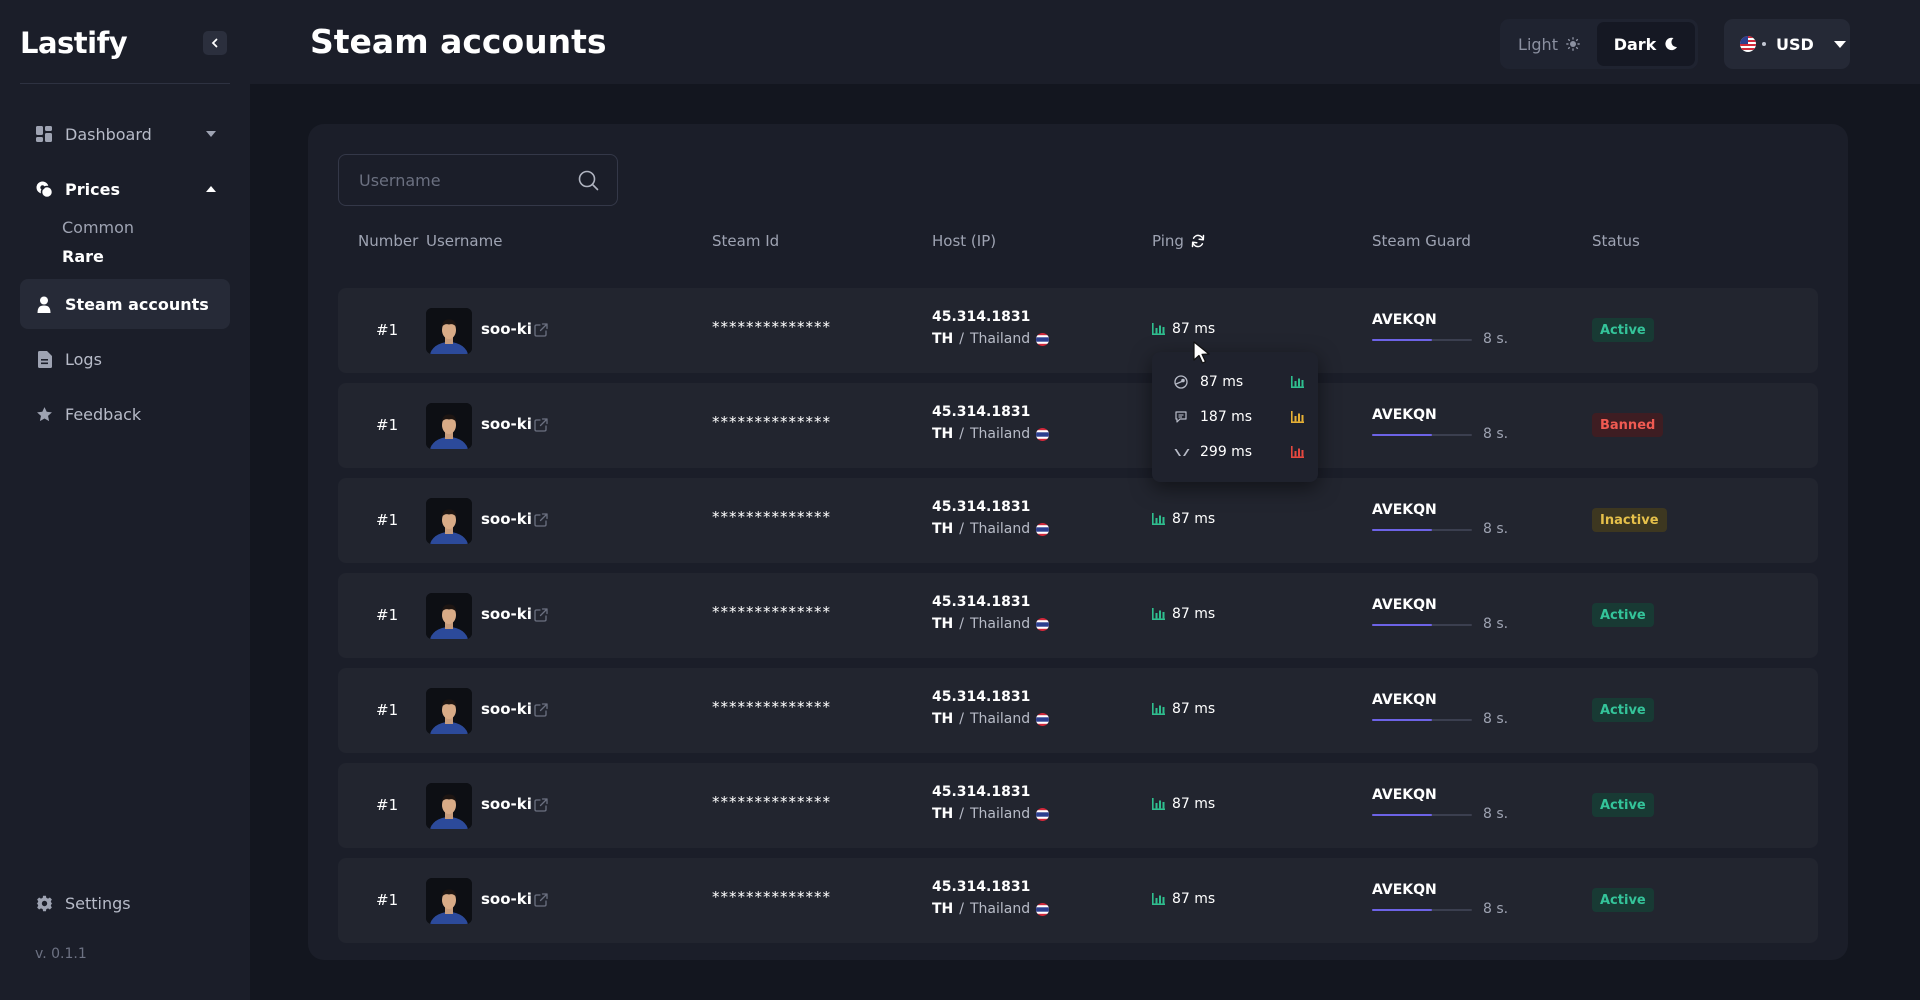 The width and height of the screenshot is (1920, 1000). I want to click on ping-popover-value: 87 ms, so click(1222, 382).